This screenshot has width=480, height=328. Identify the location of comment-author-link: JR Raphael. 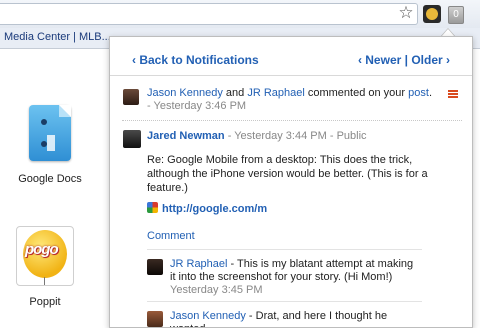
(198, 264).